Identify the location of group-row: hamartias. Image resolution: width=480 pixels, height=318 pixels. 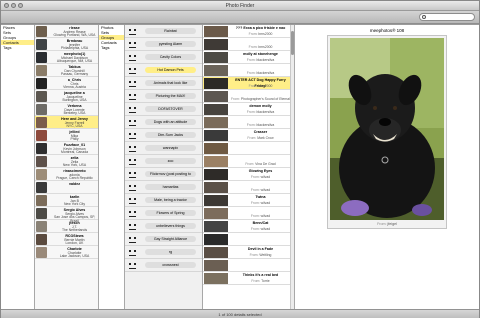
(163, 187).